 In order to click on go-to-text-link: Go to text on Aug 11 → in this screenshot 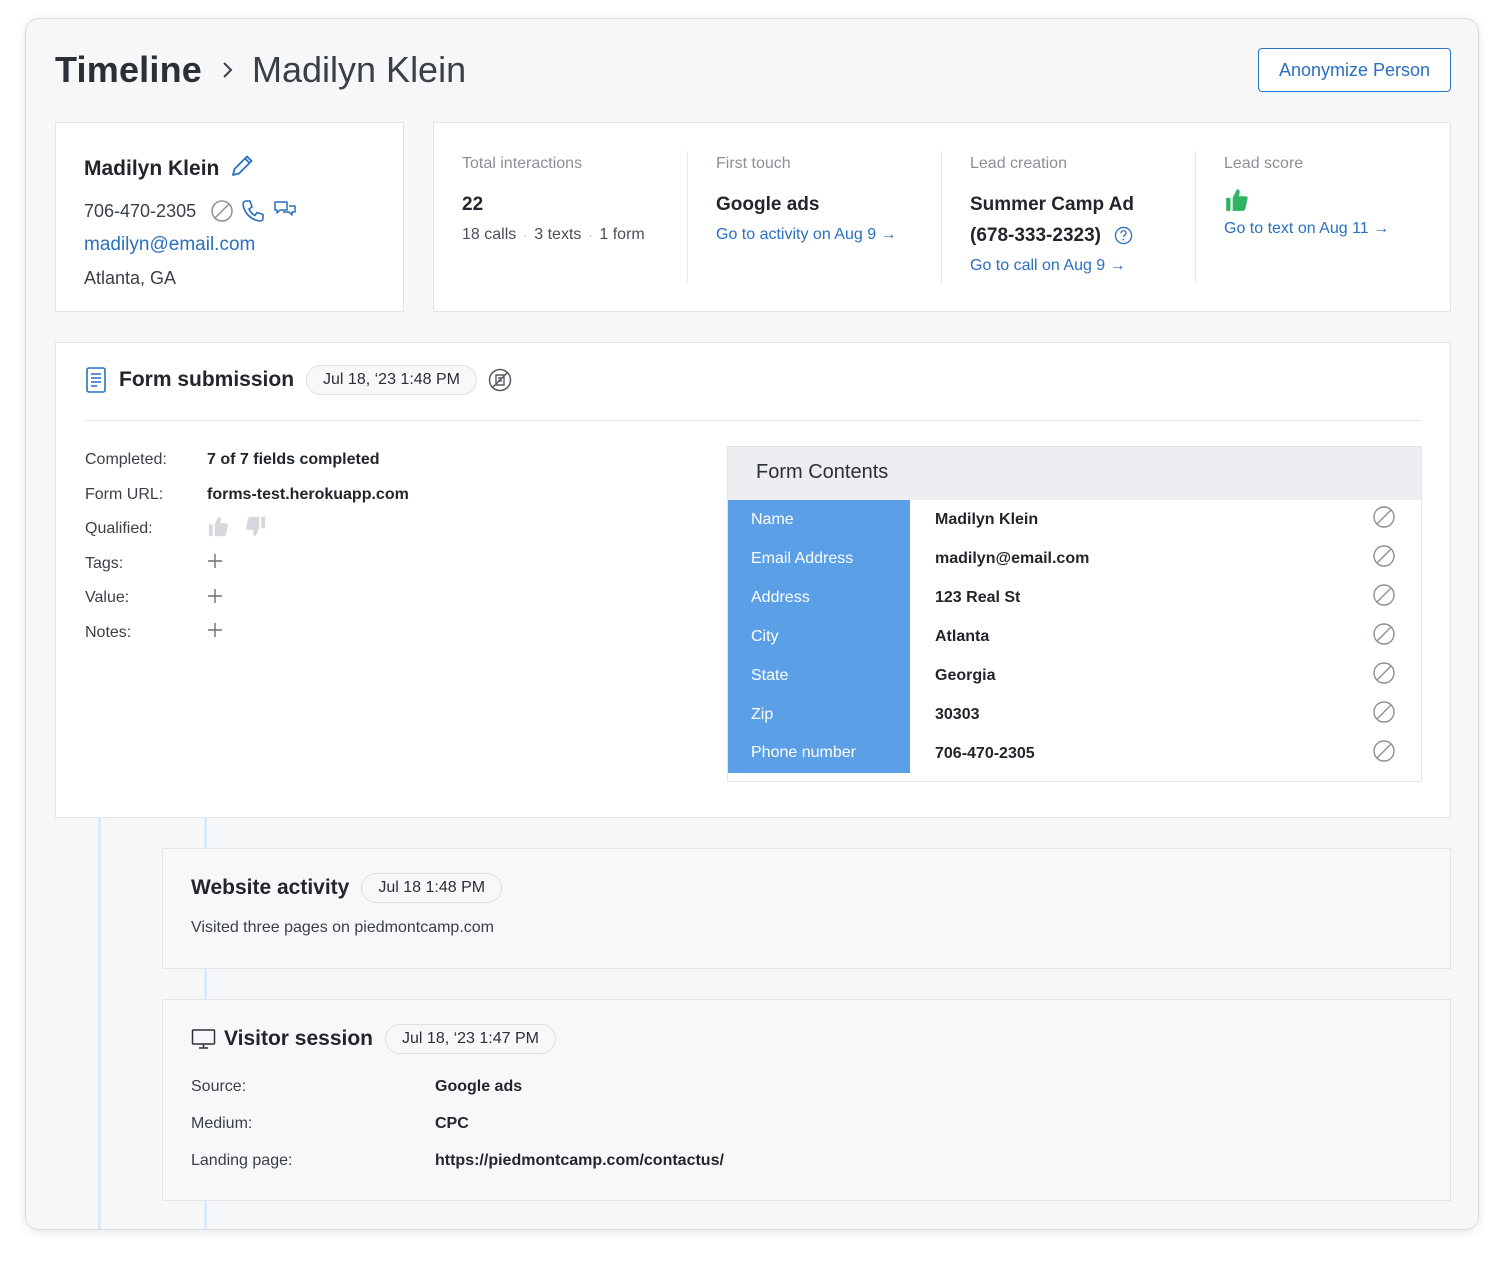, I will do `click(1323, 229)`.